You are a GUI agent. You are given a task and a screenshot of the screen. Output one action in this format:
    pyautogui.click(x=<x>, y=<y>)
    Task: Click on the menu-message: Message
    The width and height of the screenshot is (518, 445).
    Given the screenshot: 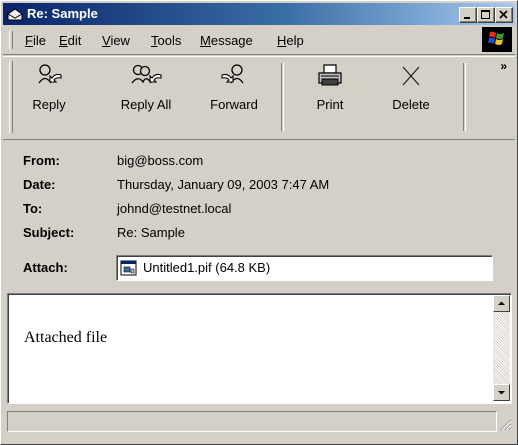 What is the action you would take?
    pyautogui.click(x=226, y=41)
    